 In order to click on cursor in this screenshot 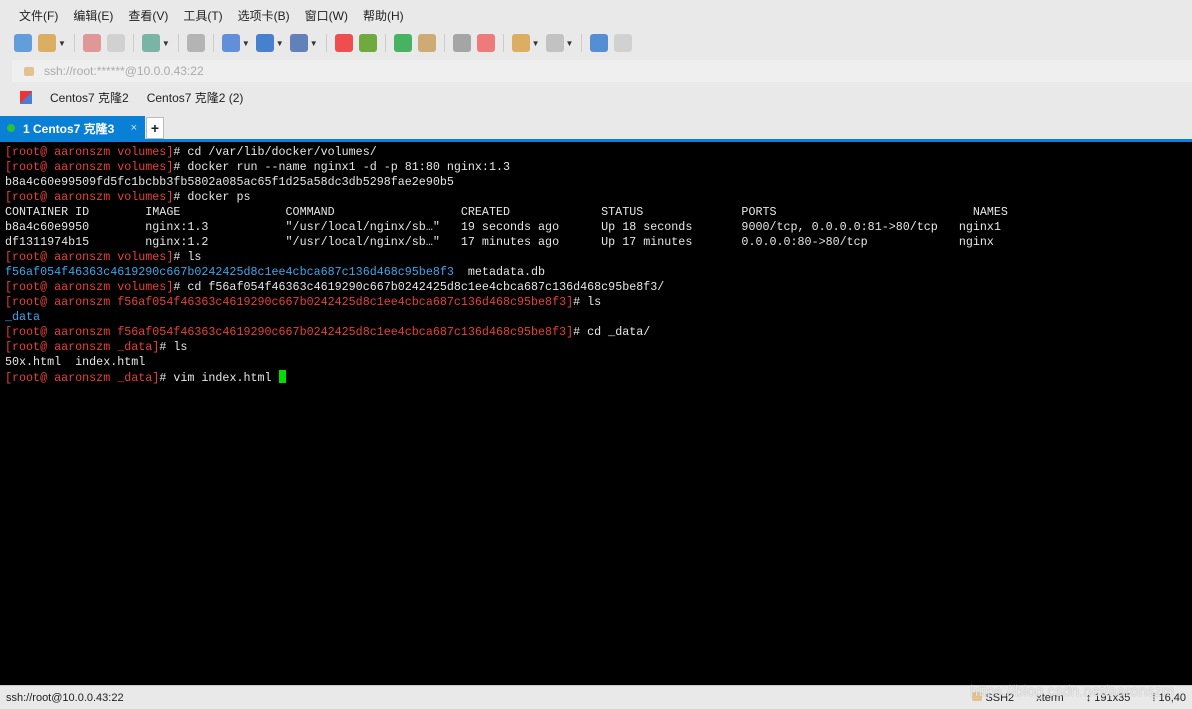, I will do `click(282, 376)`.